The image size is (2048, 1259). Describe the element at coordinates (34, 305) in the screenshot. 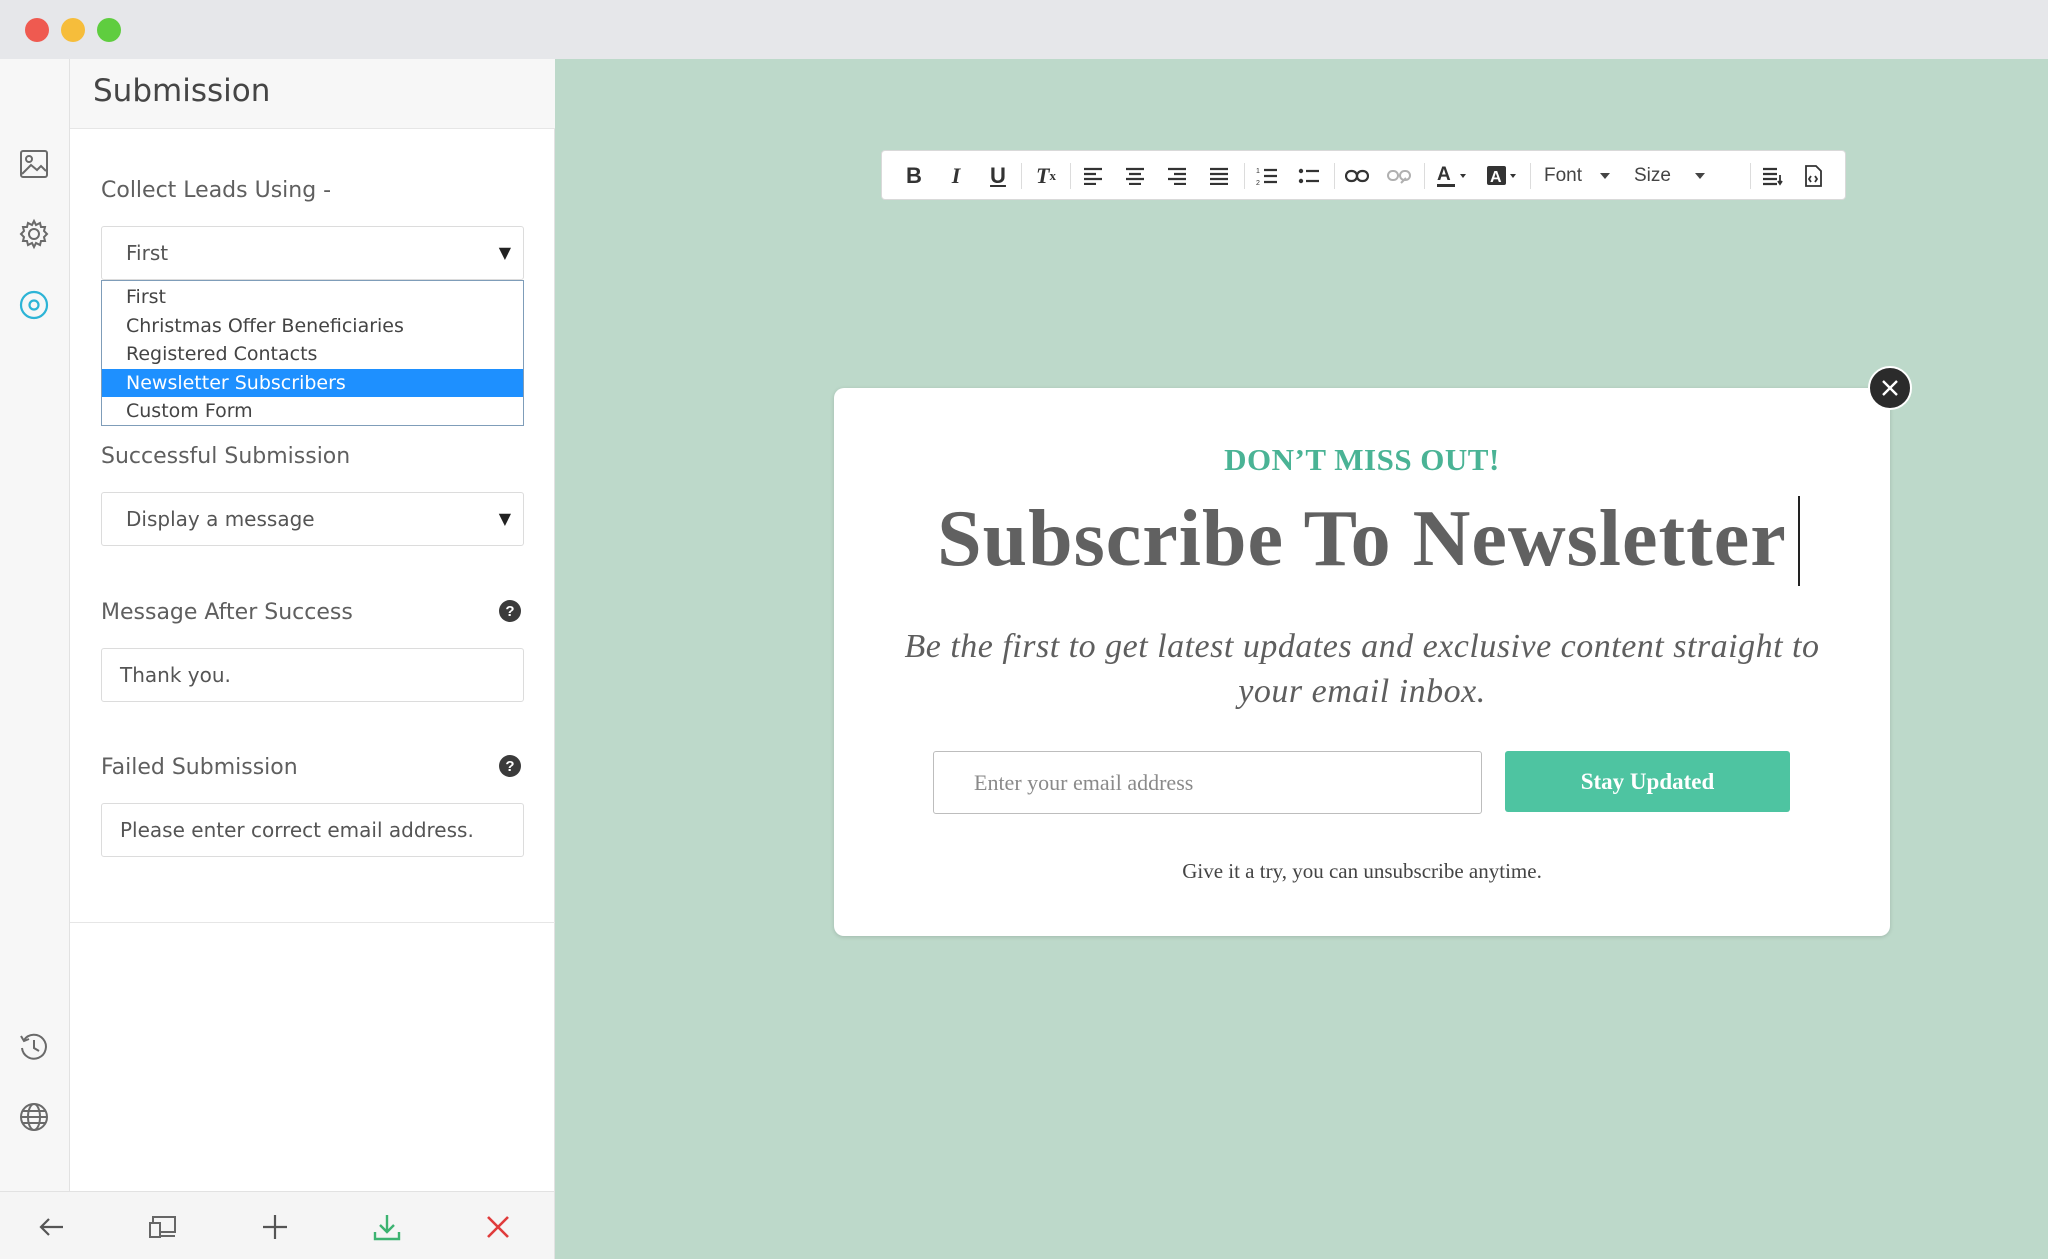

I see `target-icon` at that location.